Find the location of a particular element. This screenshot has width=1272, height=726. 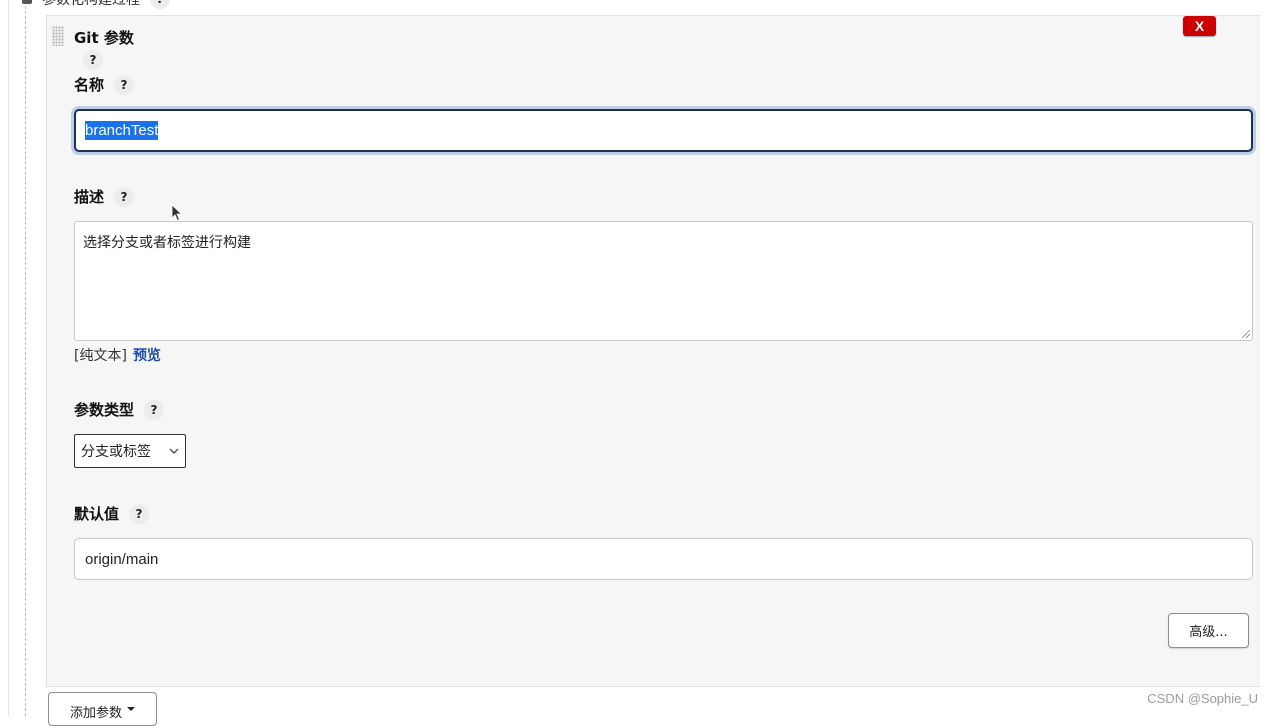

panel-title: Git 参数 is located at coordinates (104, 37).